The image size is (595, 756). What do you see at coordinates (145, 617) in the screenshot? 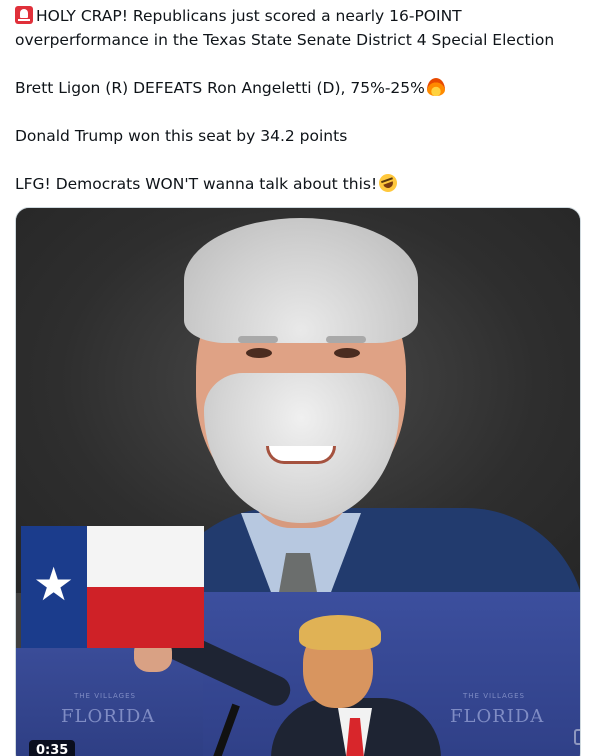
I see `flag-red-stripe` at bounding box center [145, 617].